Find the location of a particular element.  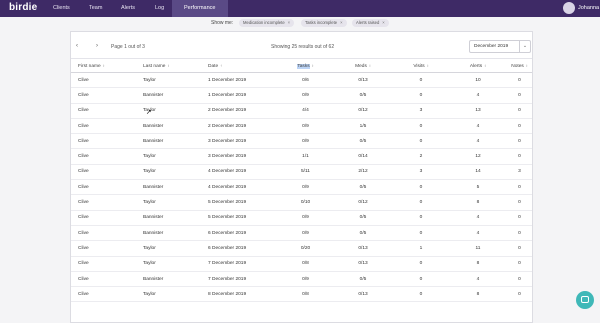

column-header-last-name: Last name ↕ is located at coordinates (168, 65).